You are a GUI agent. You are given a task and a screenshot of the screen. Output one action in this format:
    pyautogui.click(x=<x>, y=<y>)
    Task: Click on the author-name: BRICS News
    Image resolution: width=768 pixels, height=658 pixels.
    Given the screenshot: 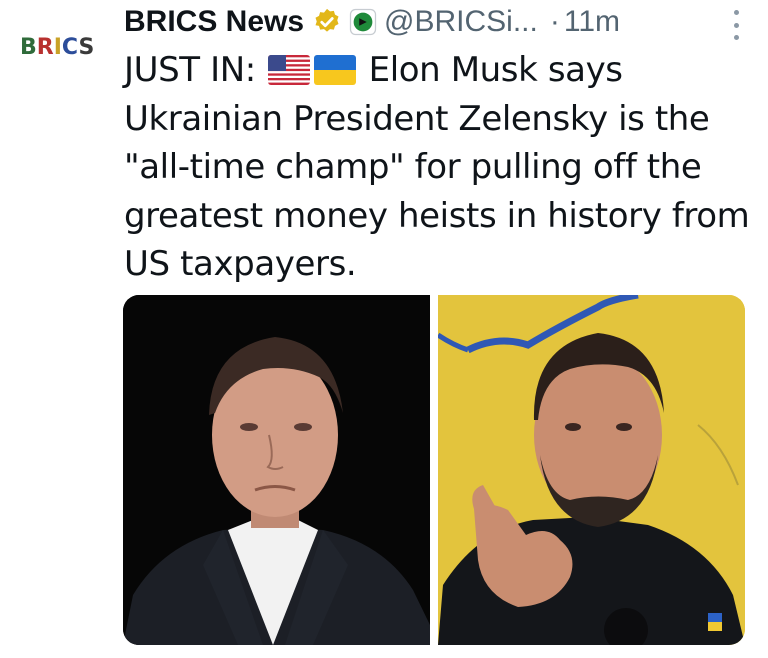 What is the action you would take?
    pyautogui.click(x=214, y=22)
    